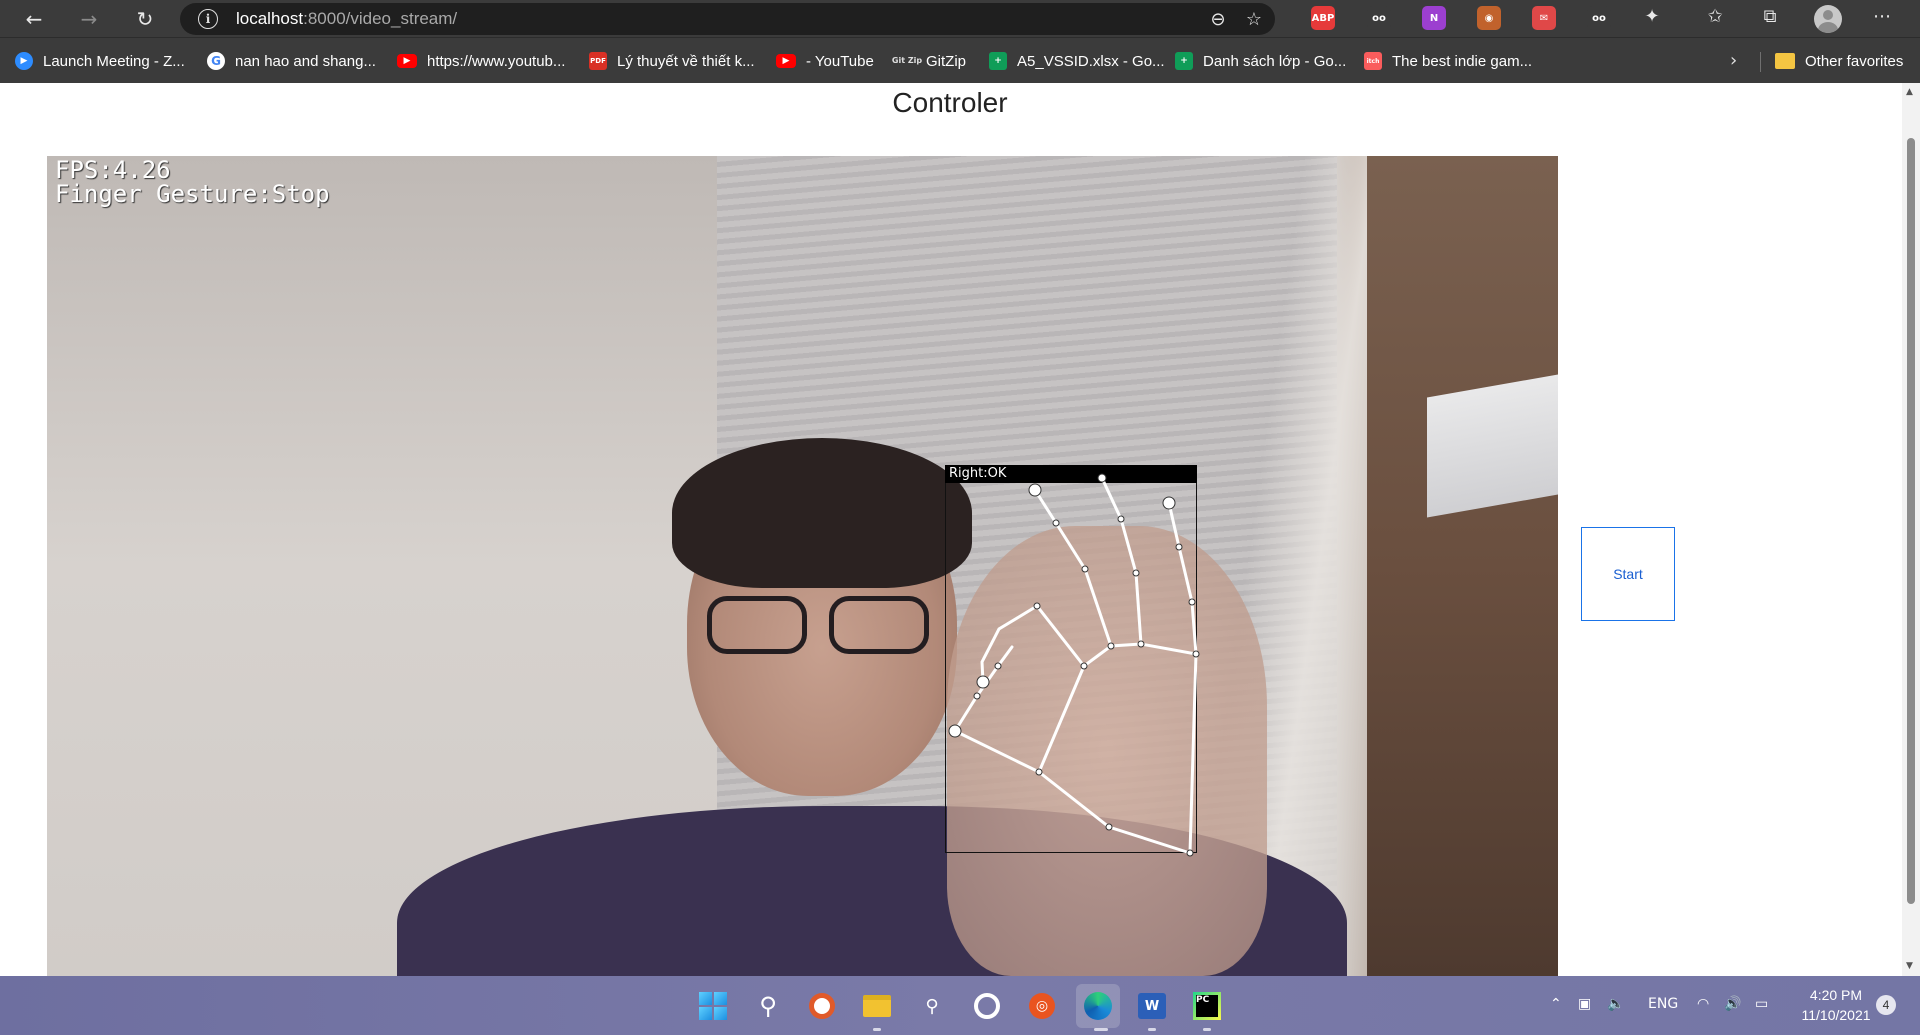 This screenshot has height=1035, width=1920. I want to click on edge-browser-icon, so click(1098, 1006).